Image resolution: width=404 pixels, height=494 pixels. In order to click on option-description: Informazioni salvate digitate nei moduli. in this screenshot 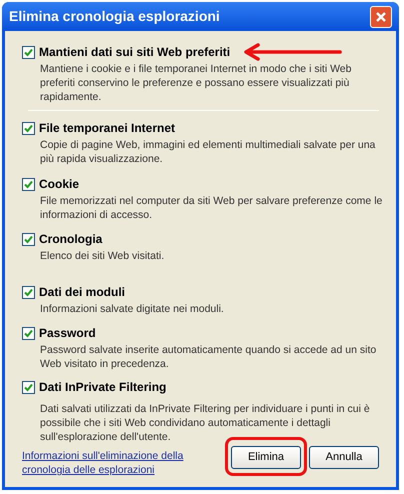, I will do `click(132, 309)`.